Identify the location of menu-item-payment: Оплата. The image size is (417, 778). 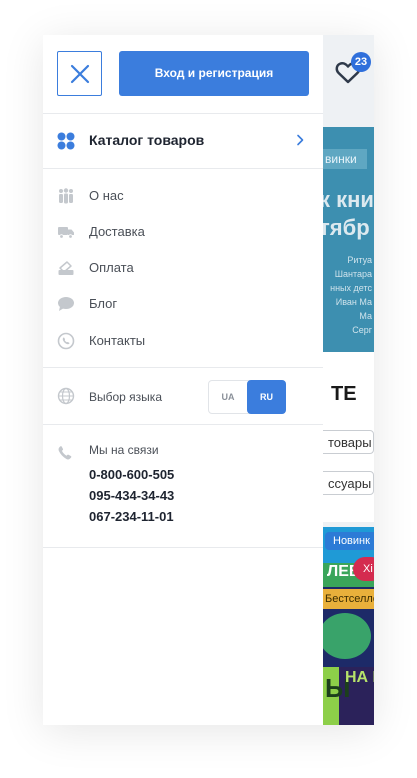
(183, 268).